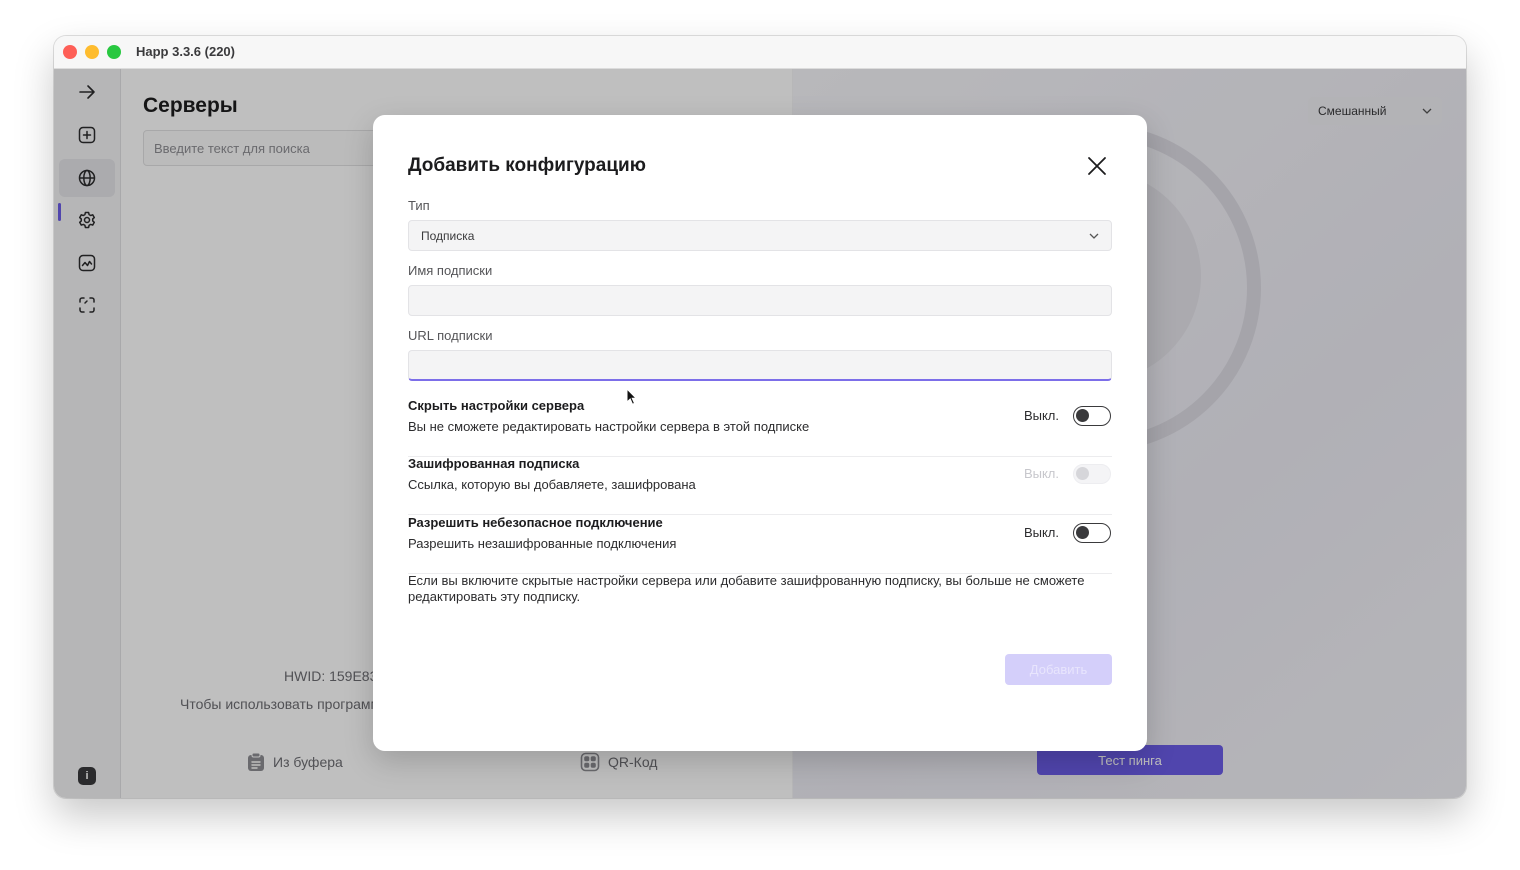 The image size is (1520, 870). I want to click on subscription-url-label: URL подписки, so click(450, 335).